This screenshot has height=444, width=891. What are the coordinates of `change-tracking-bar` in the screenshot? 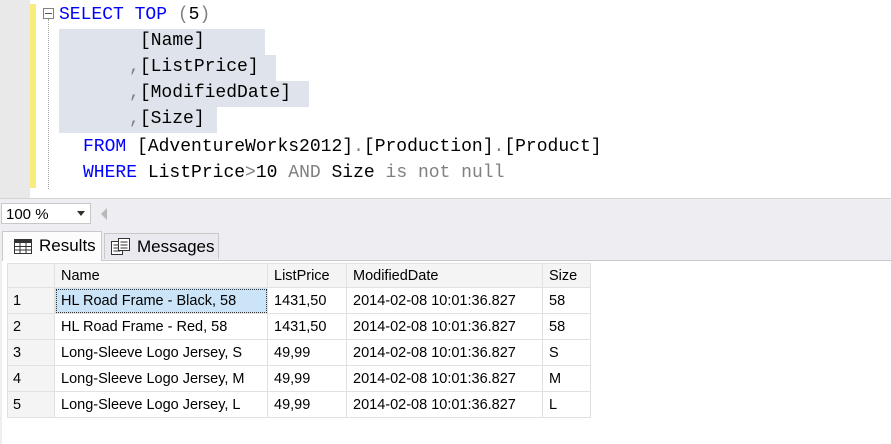 It's located at (33, 96).